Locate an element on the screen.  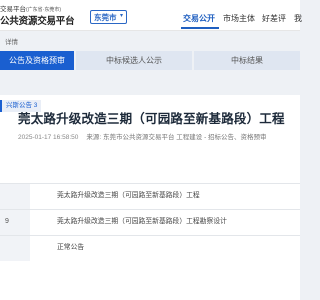
row-value: 莞太路升级改造三期（可园路至新基路段）工程 is located at coordinates (128, 195).